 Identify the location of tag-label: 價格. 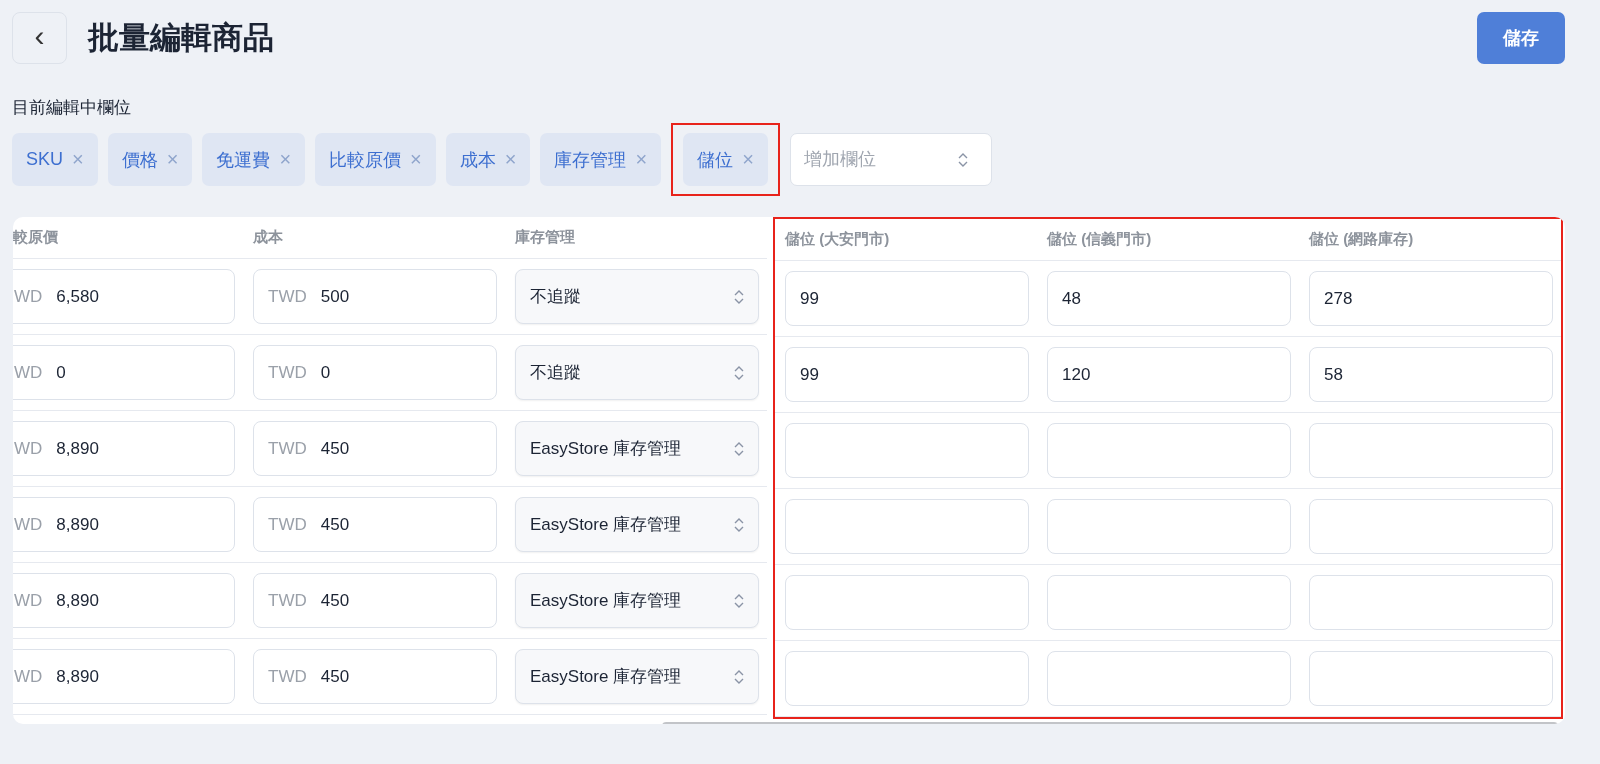
(139, 160).